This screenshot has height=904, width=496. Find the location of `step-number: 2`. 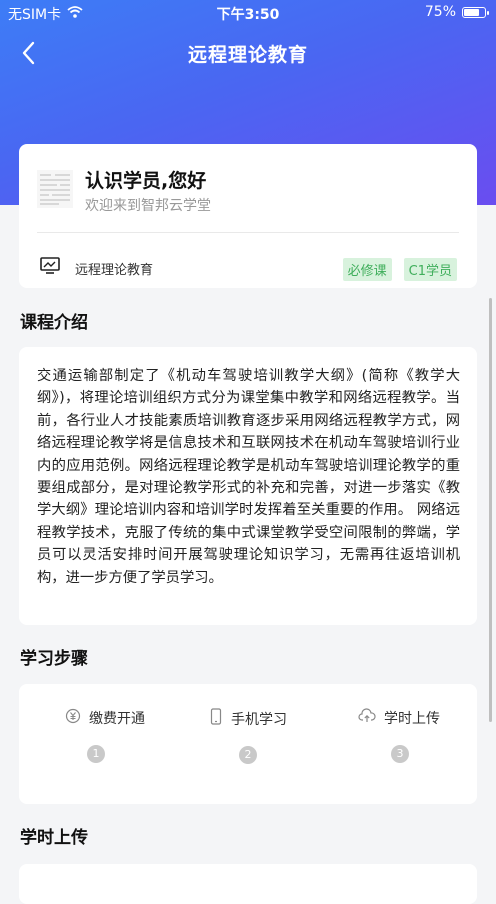

step-number: 2 is located at coordinates (248, 755).